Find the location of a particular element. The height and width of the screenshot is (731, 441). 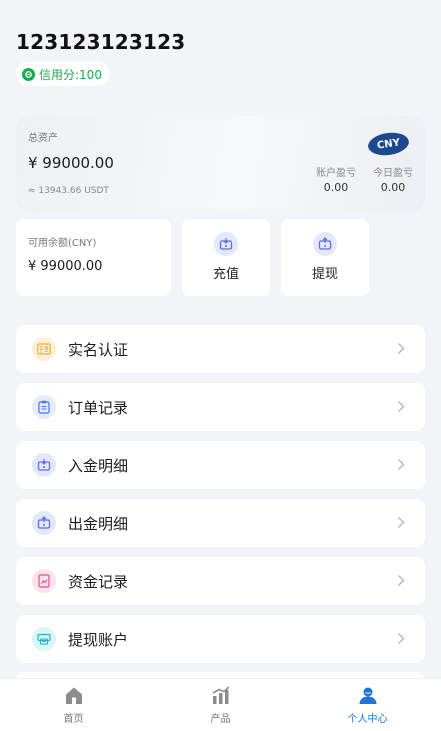

user-icon is located at coordinates (367, 695).